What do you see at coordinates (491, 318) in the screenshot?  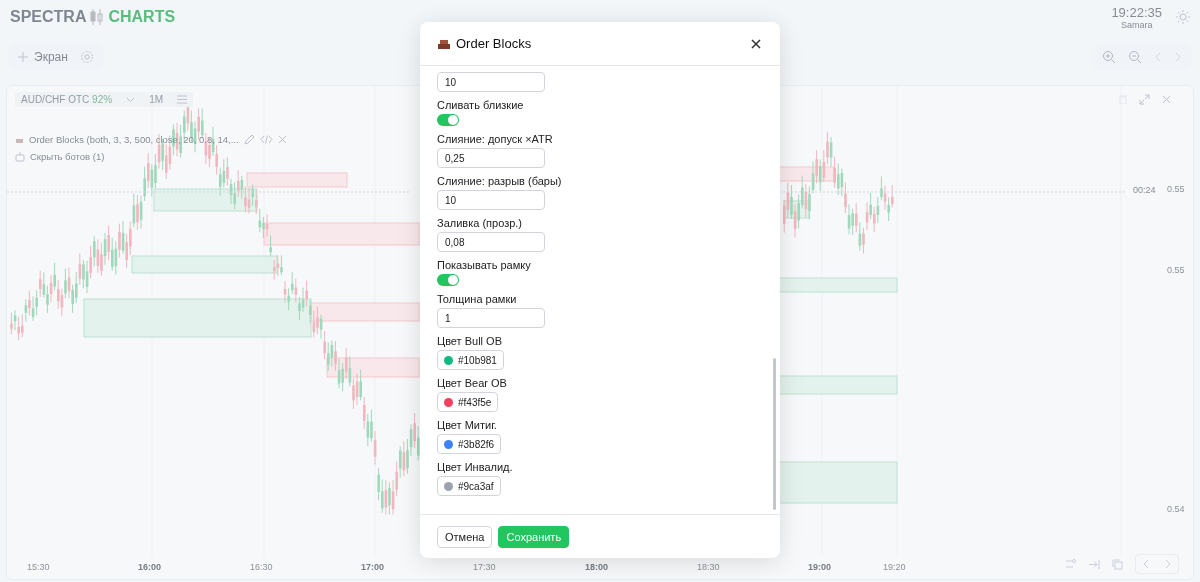 I see `number-field: 1` at bounding box center [491, 318].